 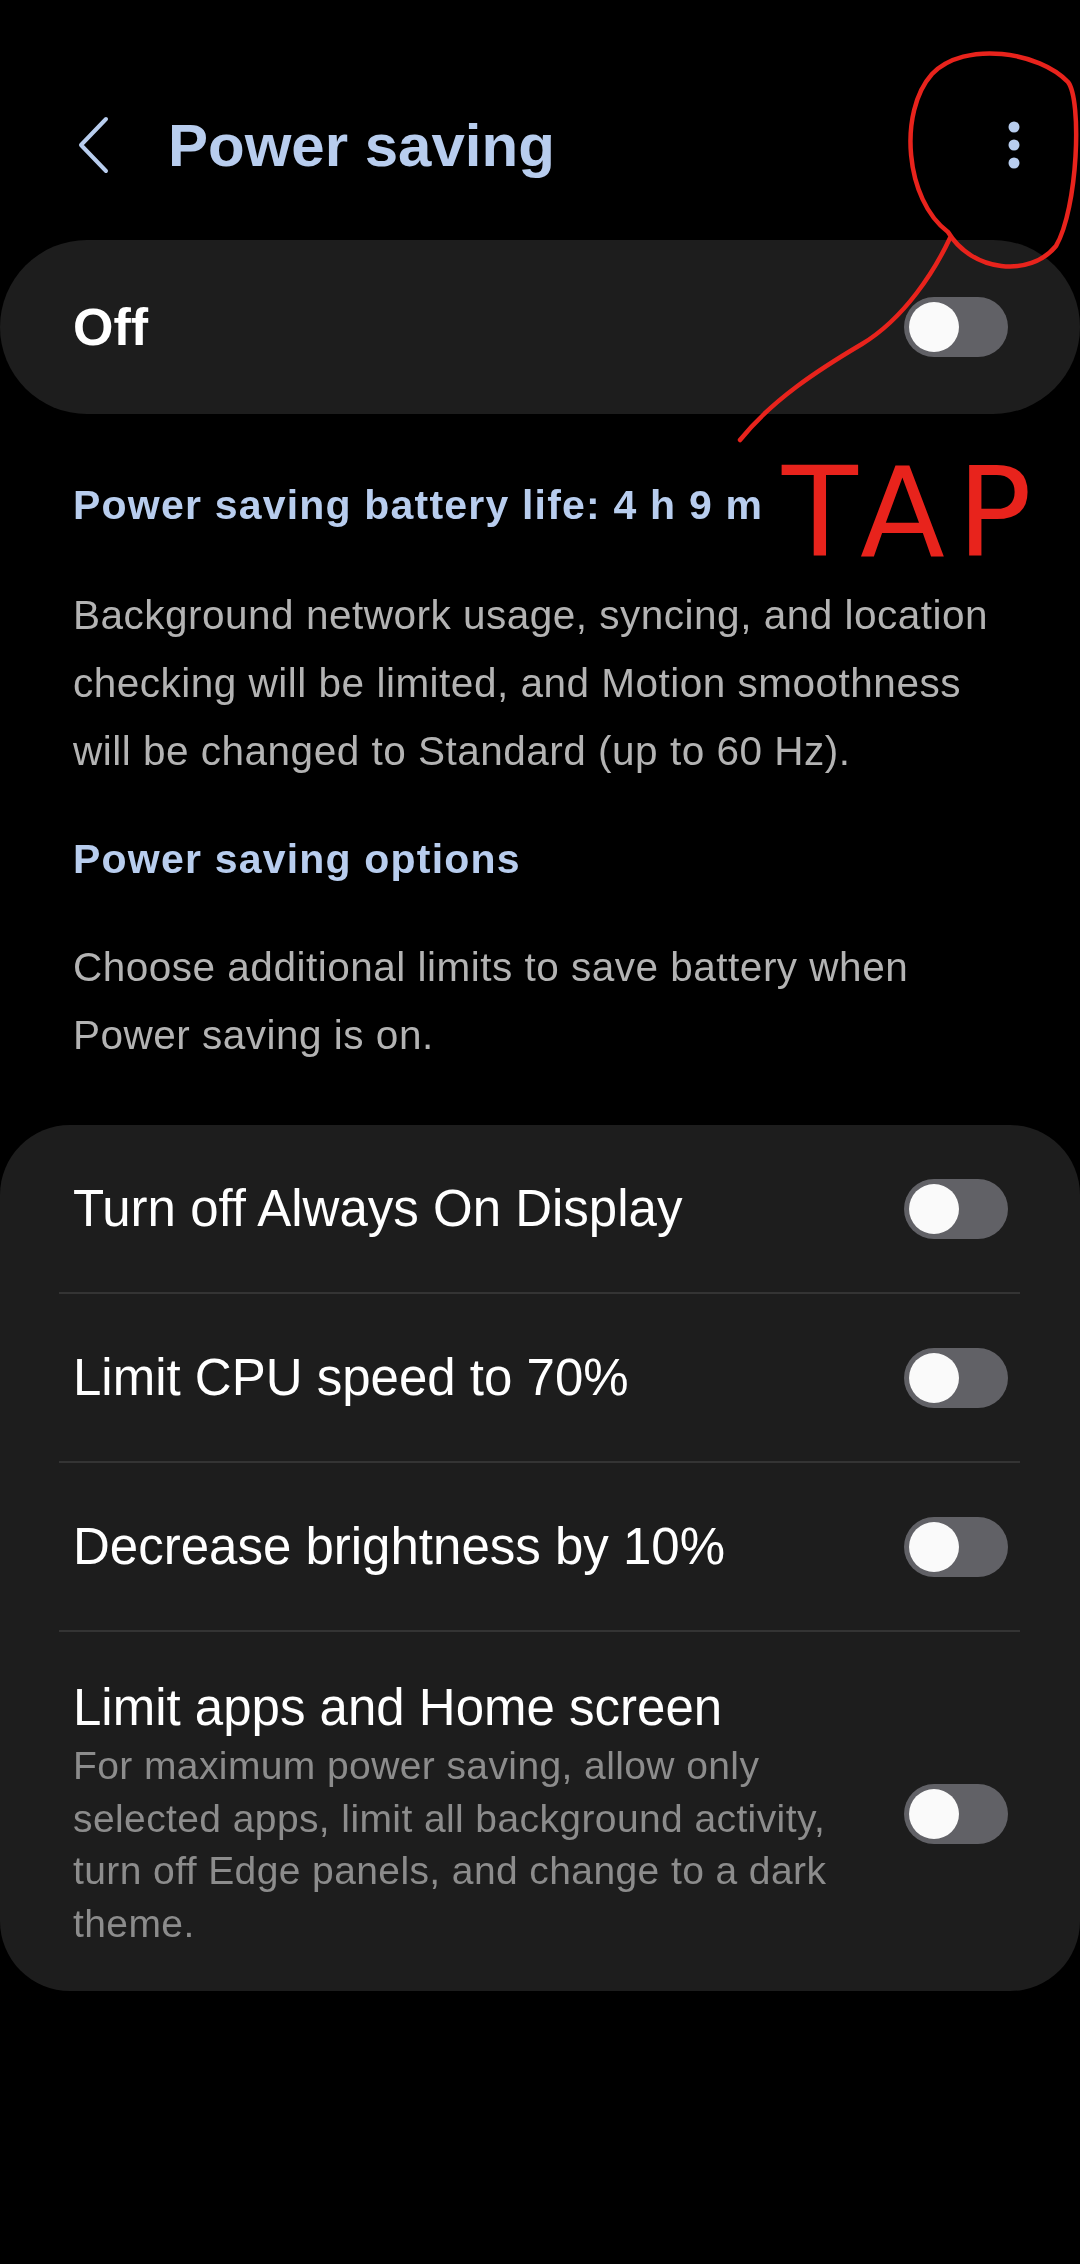 I want to click on more-options-icon, so click(x=1014, y=145).